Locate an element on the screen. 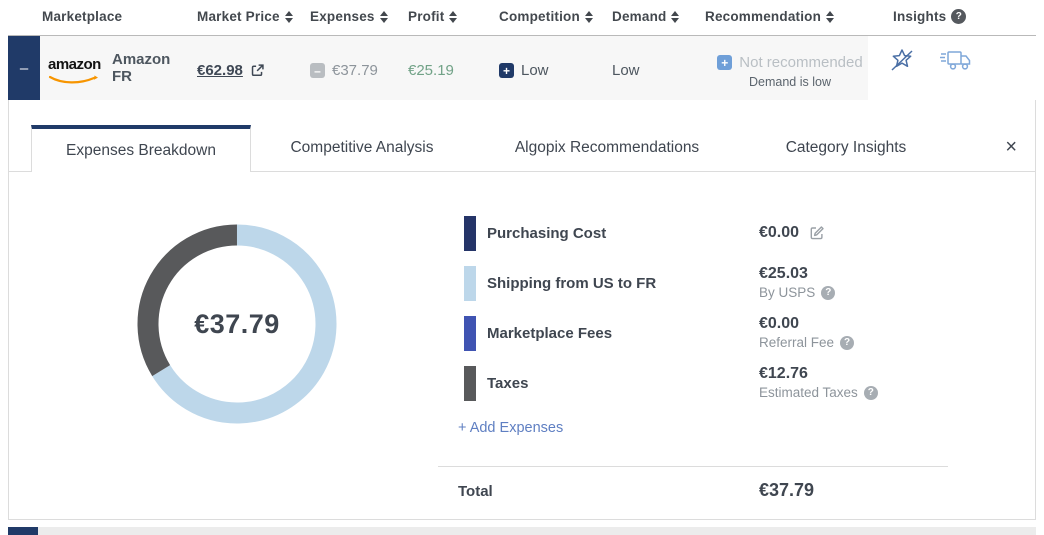 This screenshot has width=1044, height=535. expenses-cell: – €37.79 is located at coordinates (344, 70).